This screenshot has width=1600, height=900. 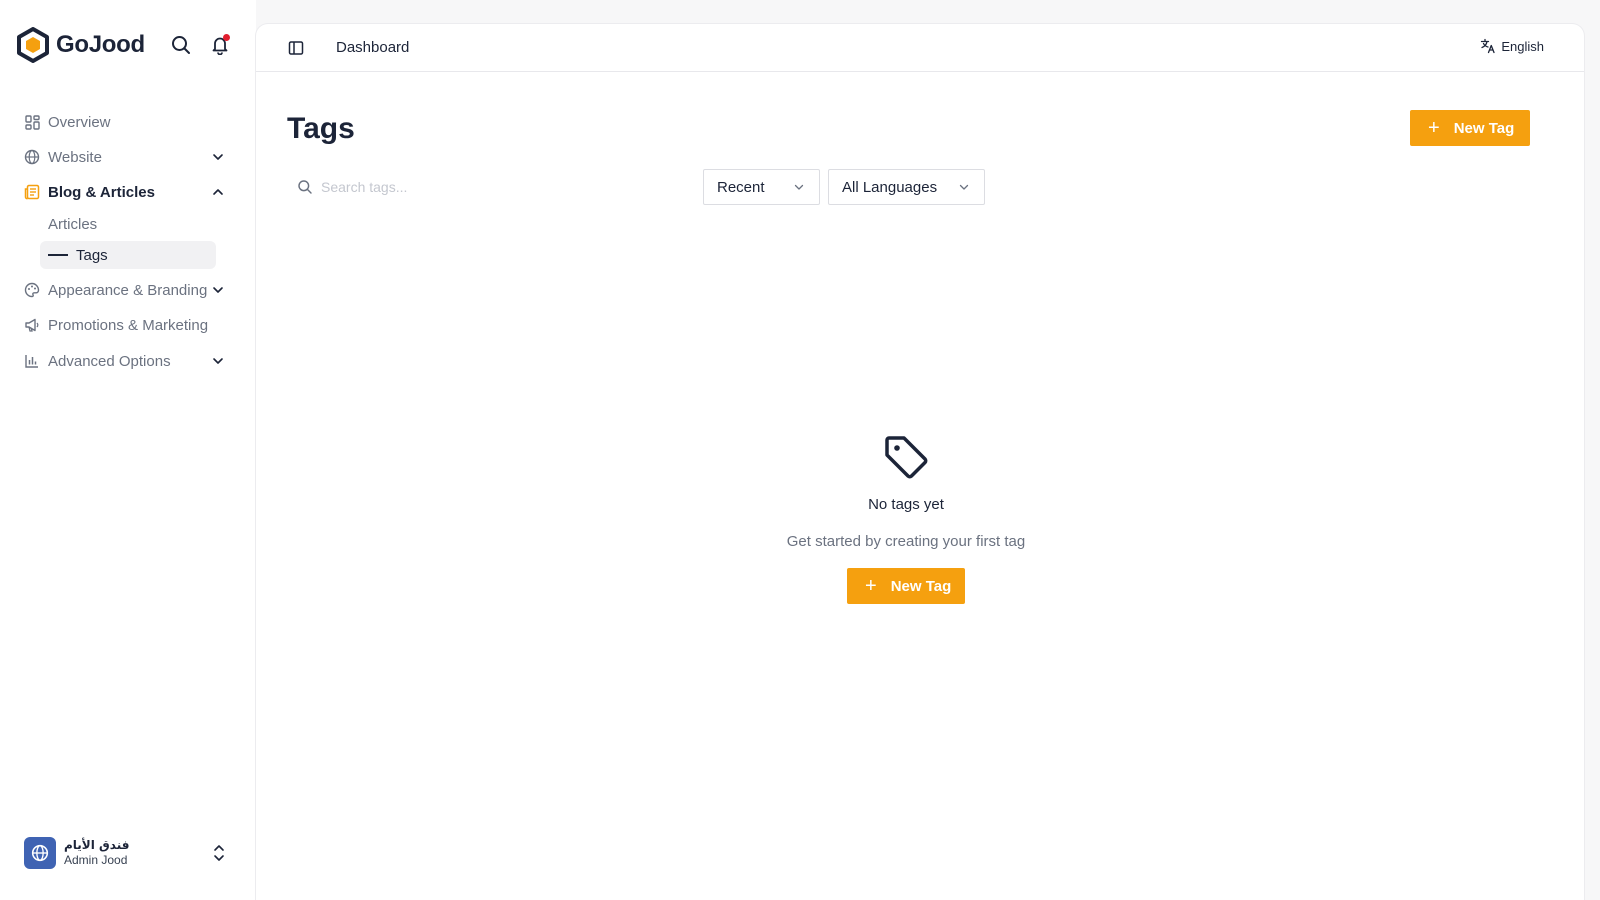 I want to click on sidebar-item-label: Website, so click(x=75, y=157).